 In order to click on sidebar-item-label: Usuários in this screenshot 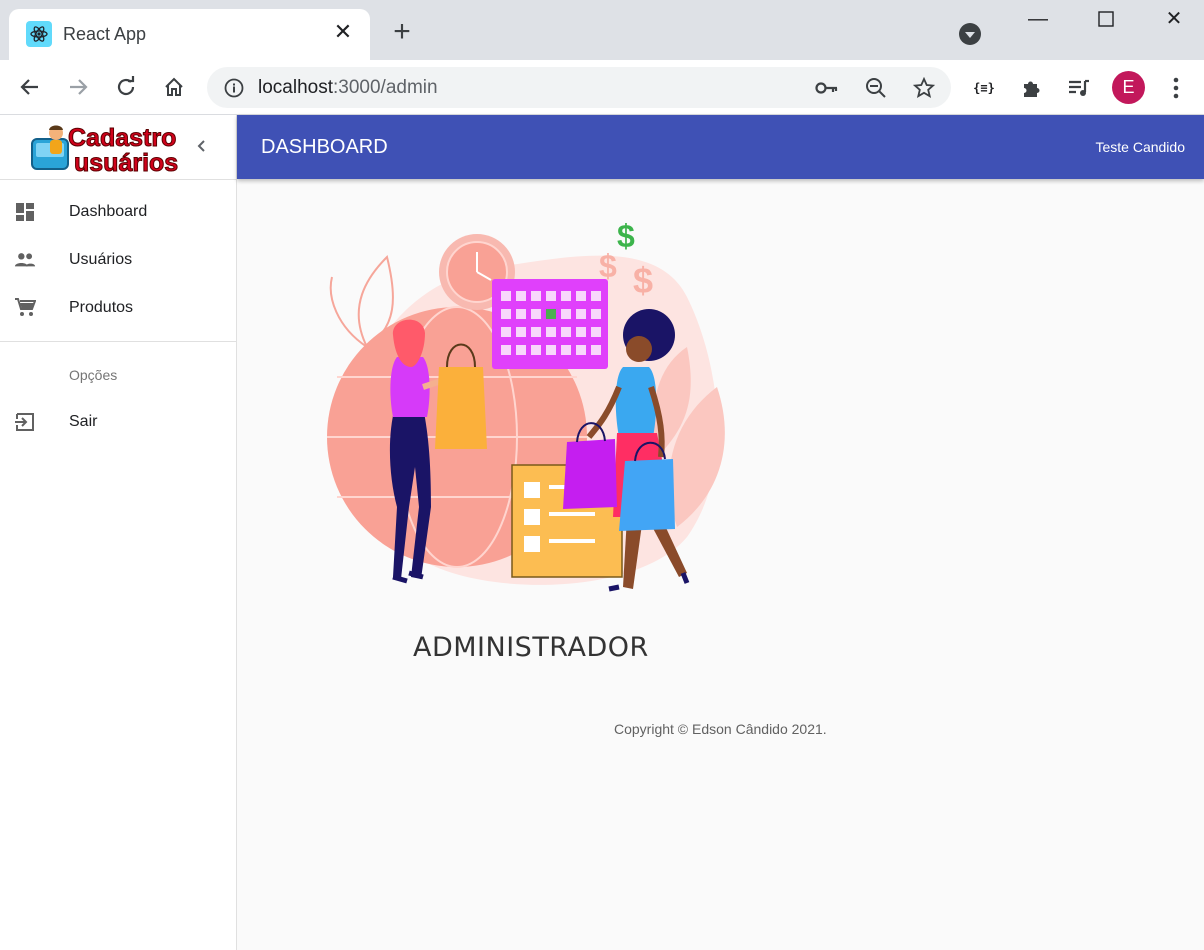, I will do `click(101, 259)`.